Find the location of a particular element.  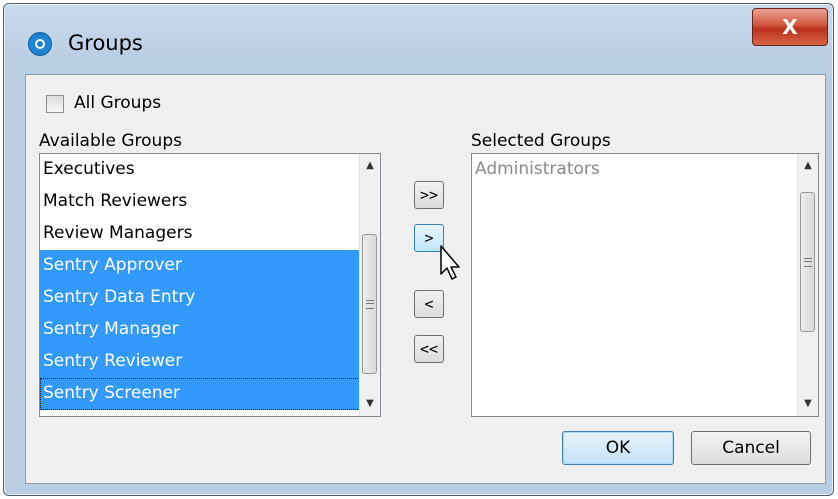

mouse-pointer-icon is located at coordinates (450, 262).